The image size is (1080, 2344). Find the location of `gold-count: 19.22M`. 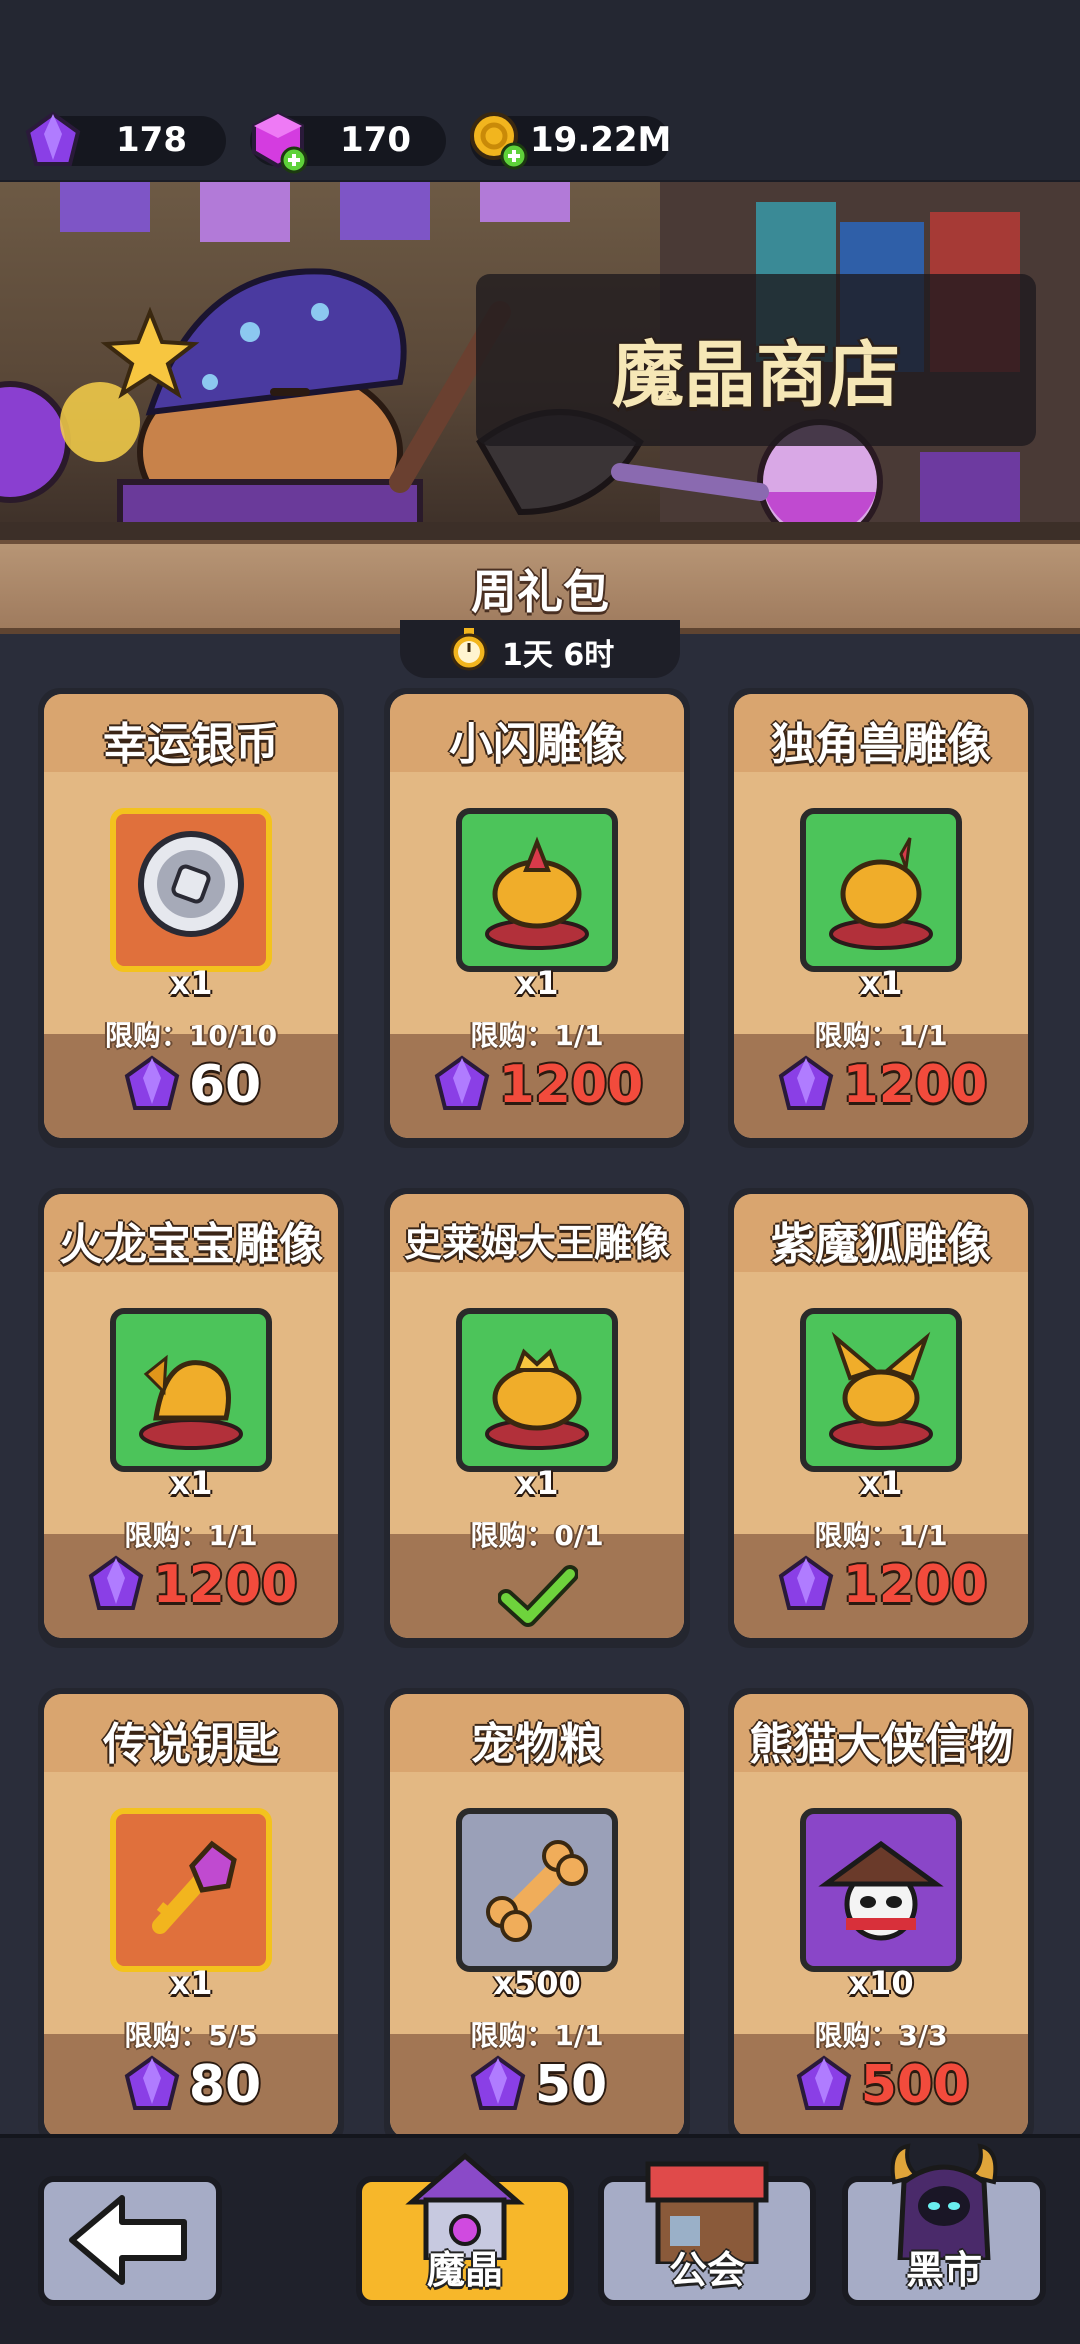

gold-count: 19.22M is located at coordinates (601, 140).